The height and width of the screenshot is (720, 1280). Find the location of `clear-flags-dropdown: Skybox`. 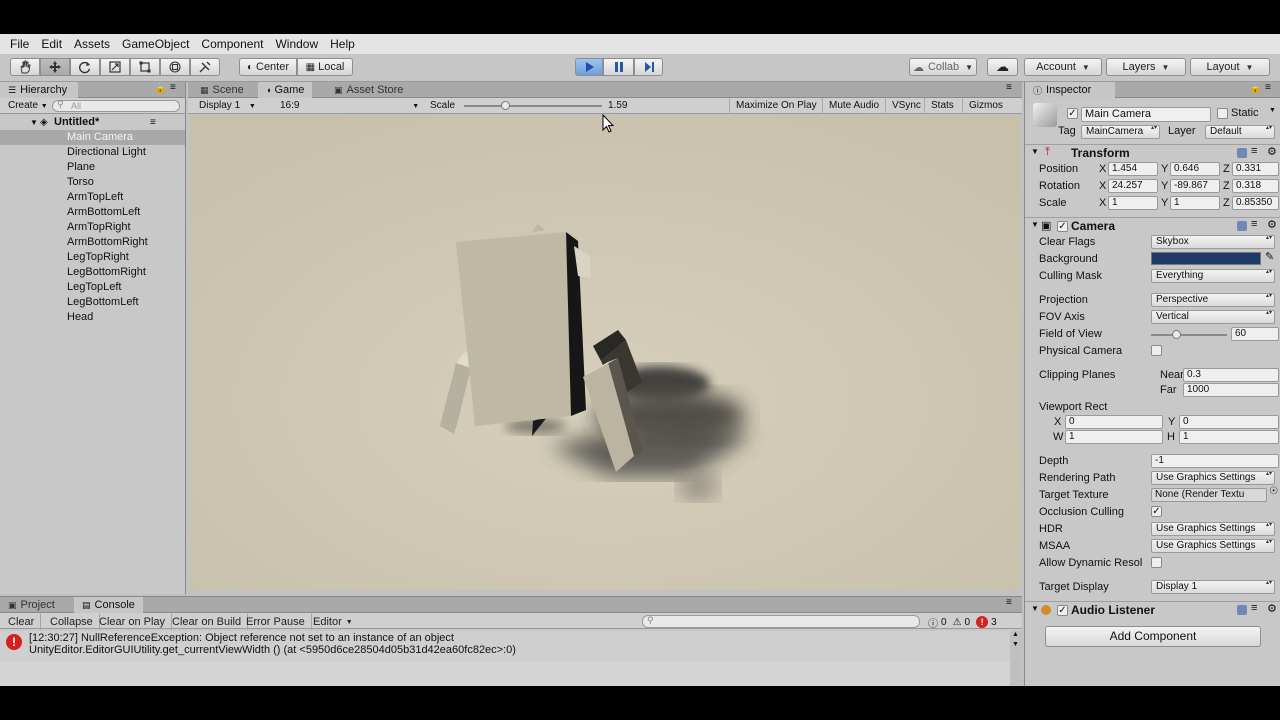

clear-flags-dropdown: Skybox is located at coordinates (1213, 242).